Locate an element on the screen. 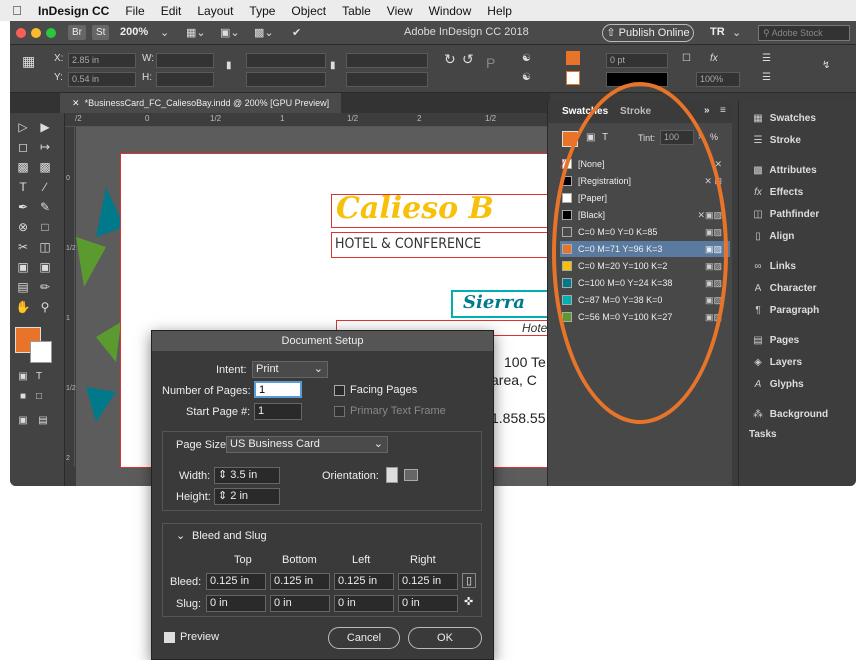 Image resolution: width=856 pixels, height=660 pixels. dock-character: A Character is located at coordinates (783, 289).